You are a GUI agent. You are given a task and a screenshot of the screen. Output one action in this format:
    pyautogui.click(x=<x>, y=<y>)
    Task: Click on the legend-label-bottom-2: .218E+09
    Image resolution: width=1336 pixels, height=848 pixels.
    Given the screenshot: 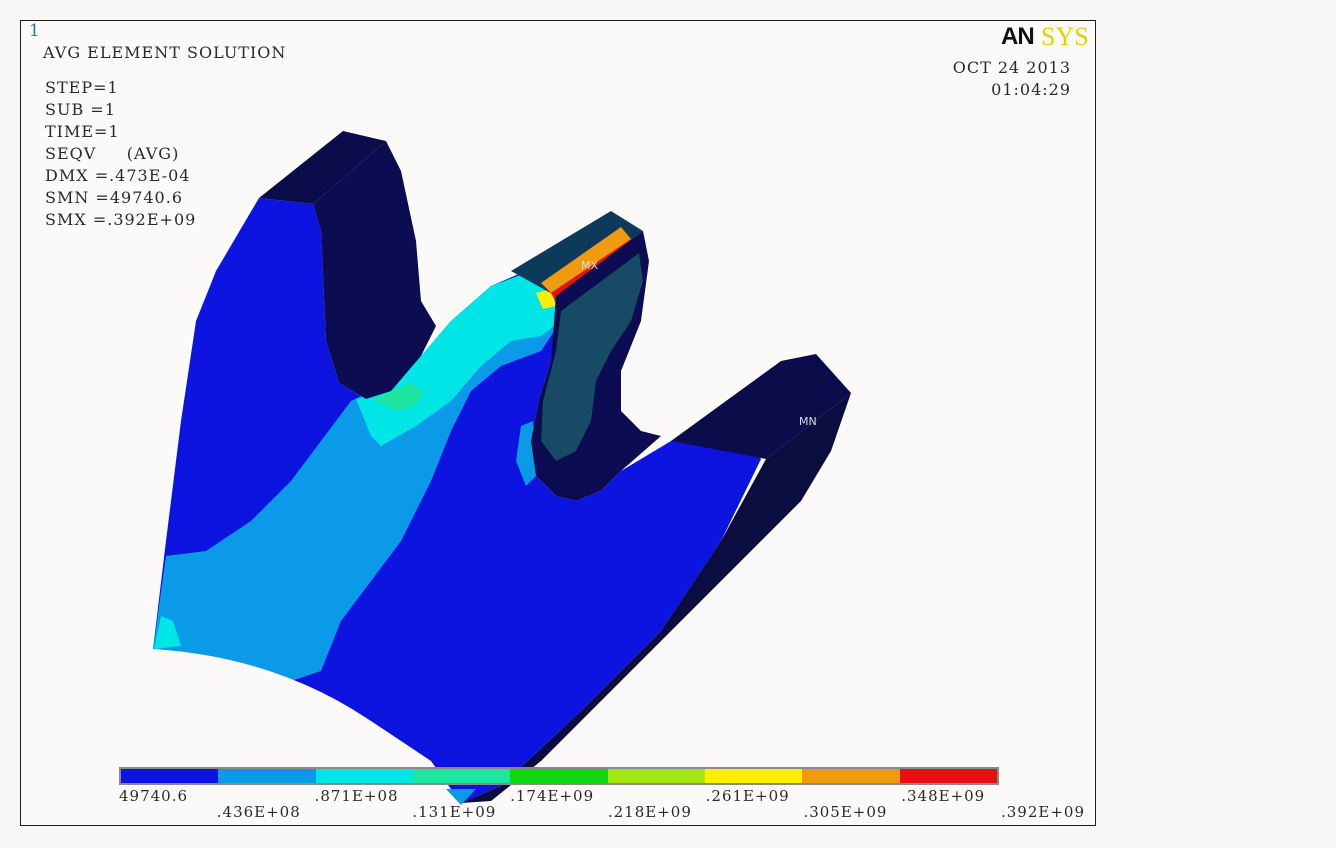 What is the action you would take?
    pyautogui.click(x=649, y=812)
    